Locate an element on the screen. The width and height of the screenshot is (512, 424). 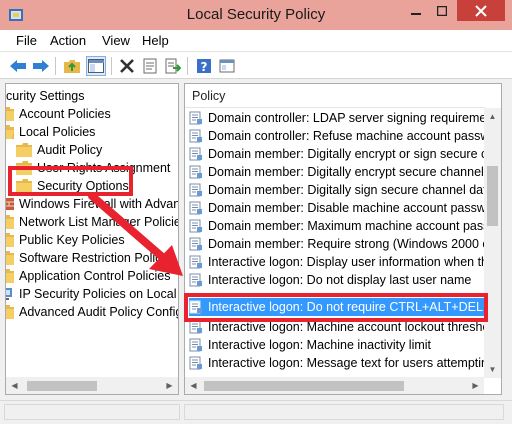
up-folder-icon is located at coordinates (72, 66).